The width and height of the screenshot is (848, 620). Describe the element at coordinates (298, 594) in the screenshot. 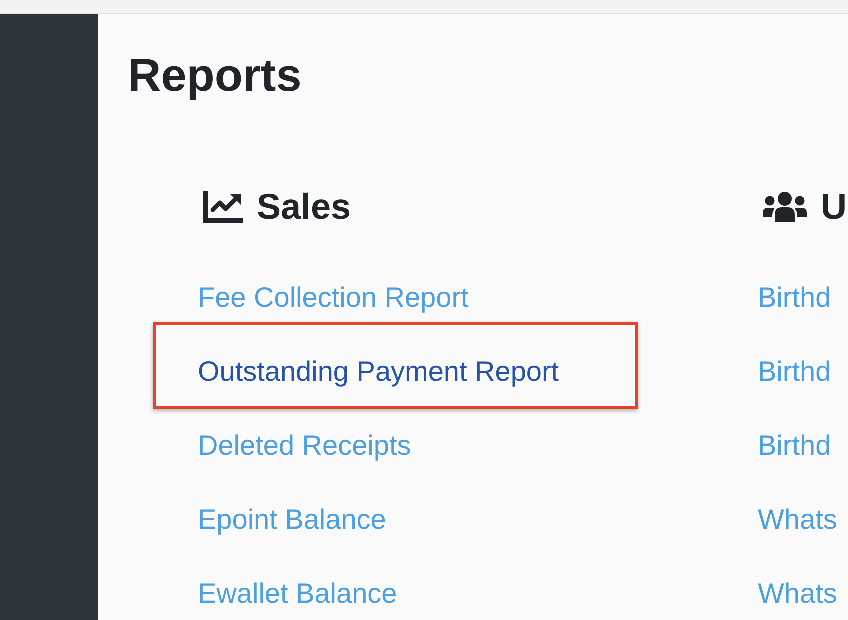

I see `report-link: Ewallet Balance` at that location.